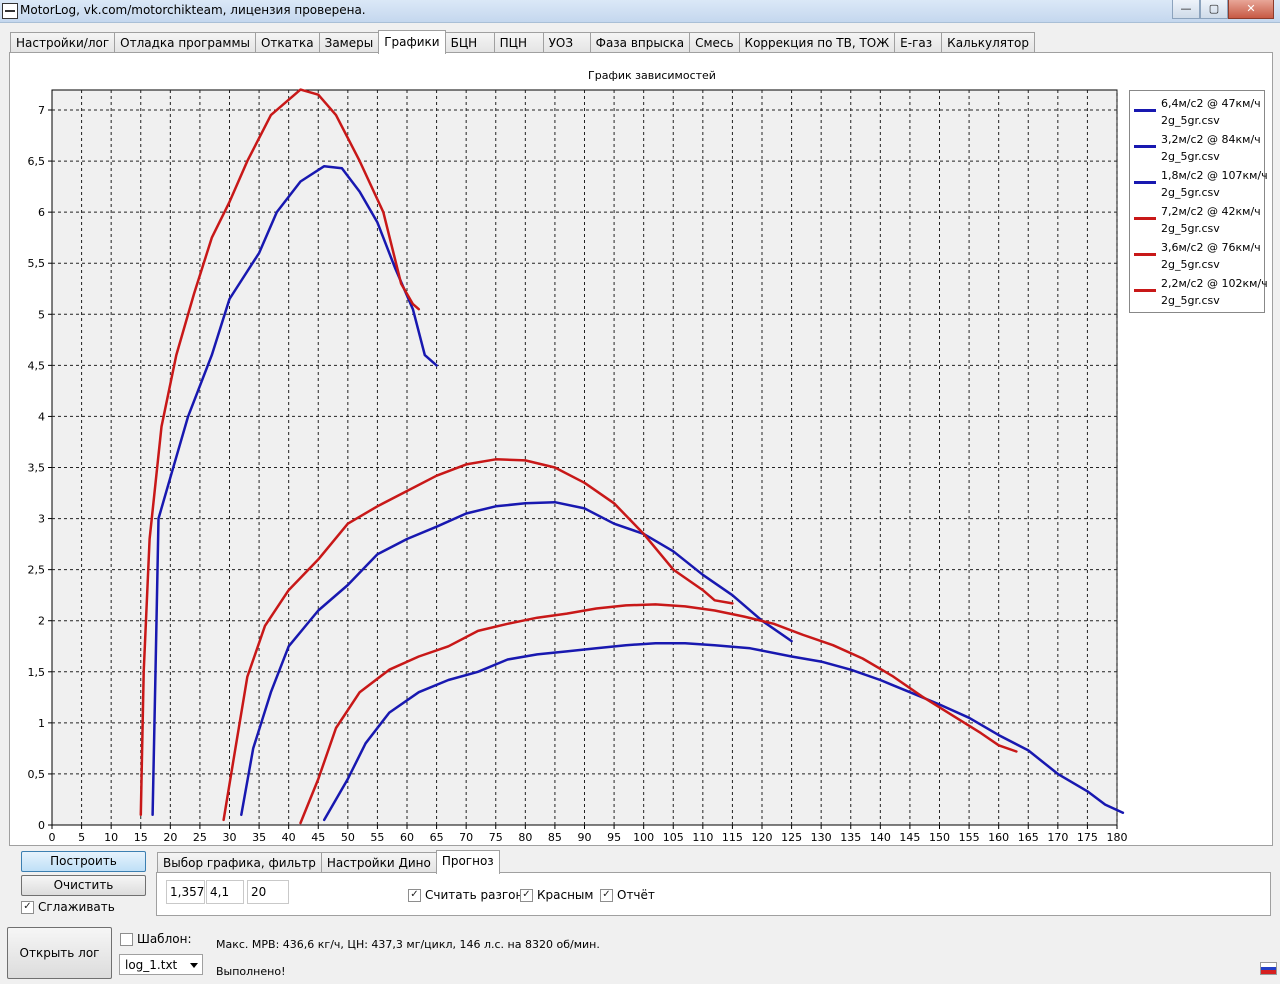 The image size is (1280, 984). I want to click on clear-button: Очистить, so click(83, 885).